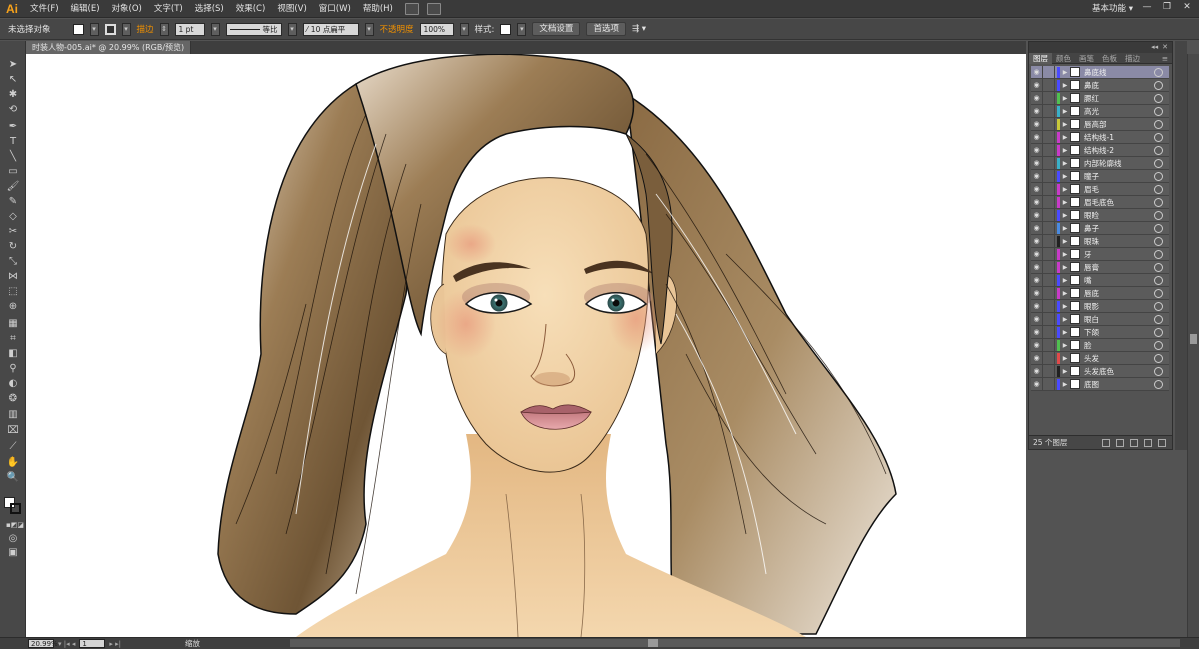 Image resolution: width=1199 pixels, height=649 pixels. I want to click on layer-row: ◉ ▶ 结构线-2, so click(1100, 150).